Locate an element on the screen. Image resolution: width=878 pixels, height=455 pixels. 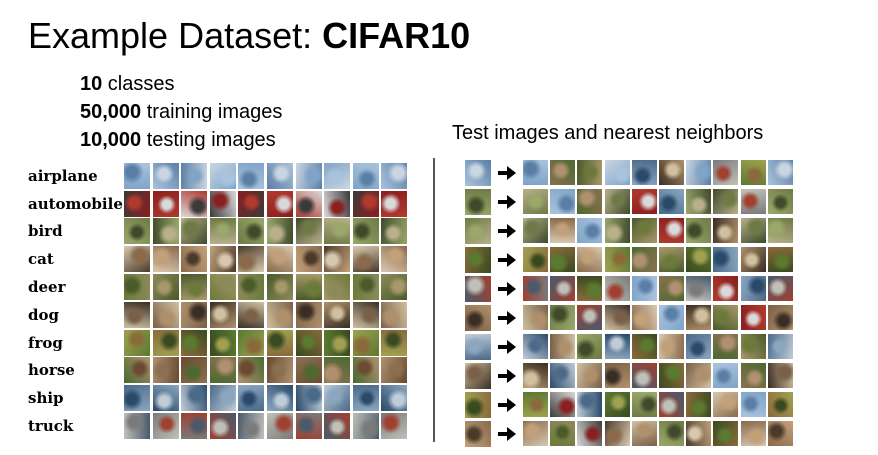
class-label: bird is located at coordinates (45, 231).